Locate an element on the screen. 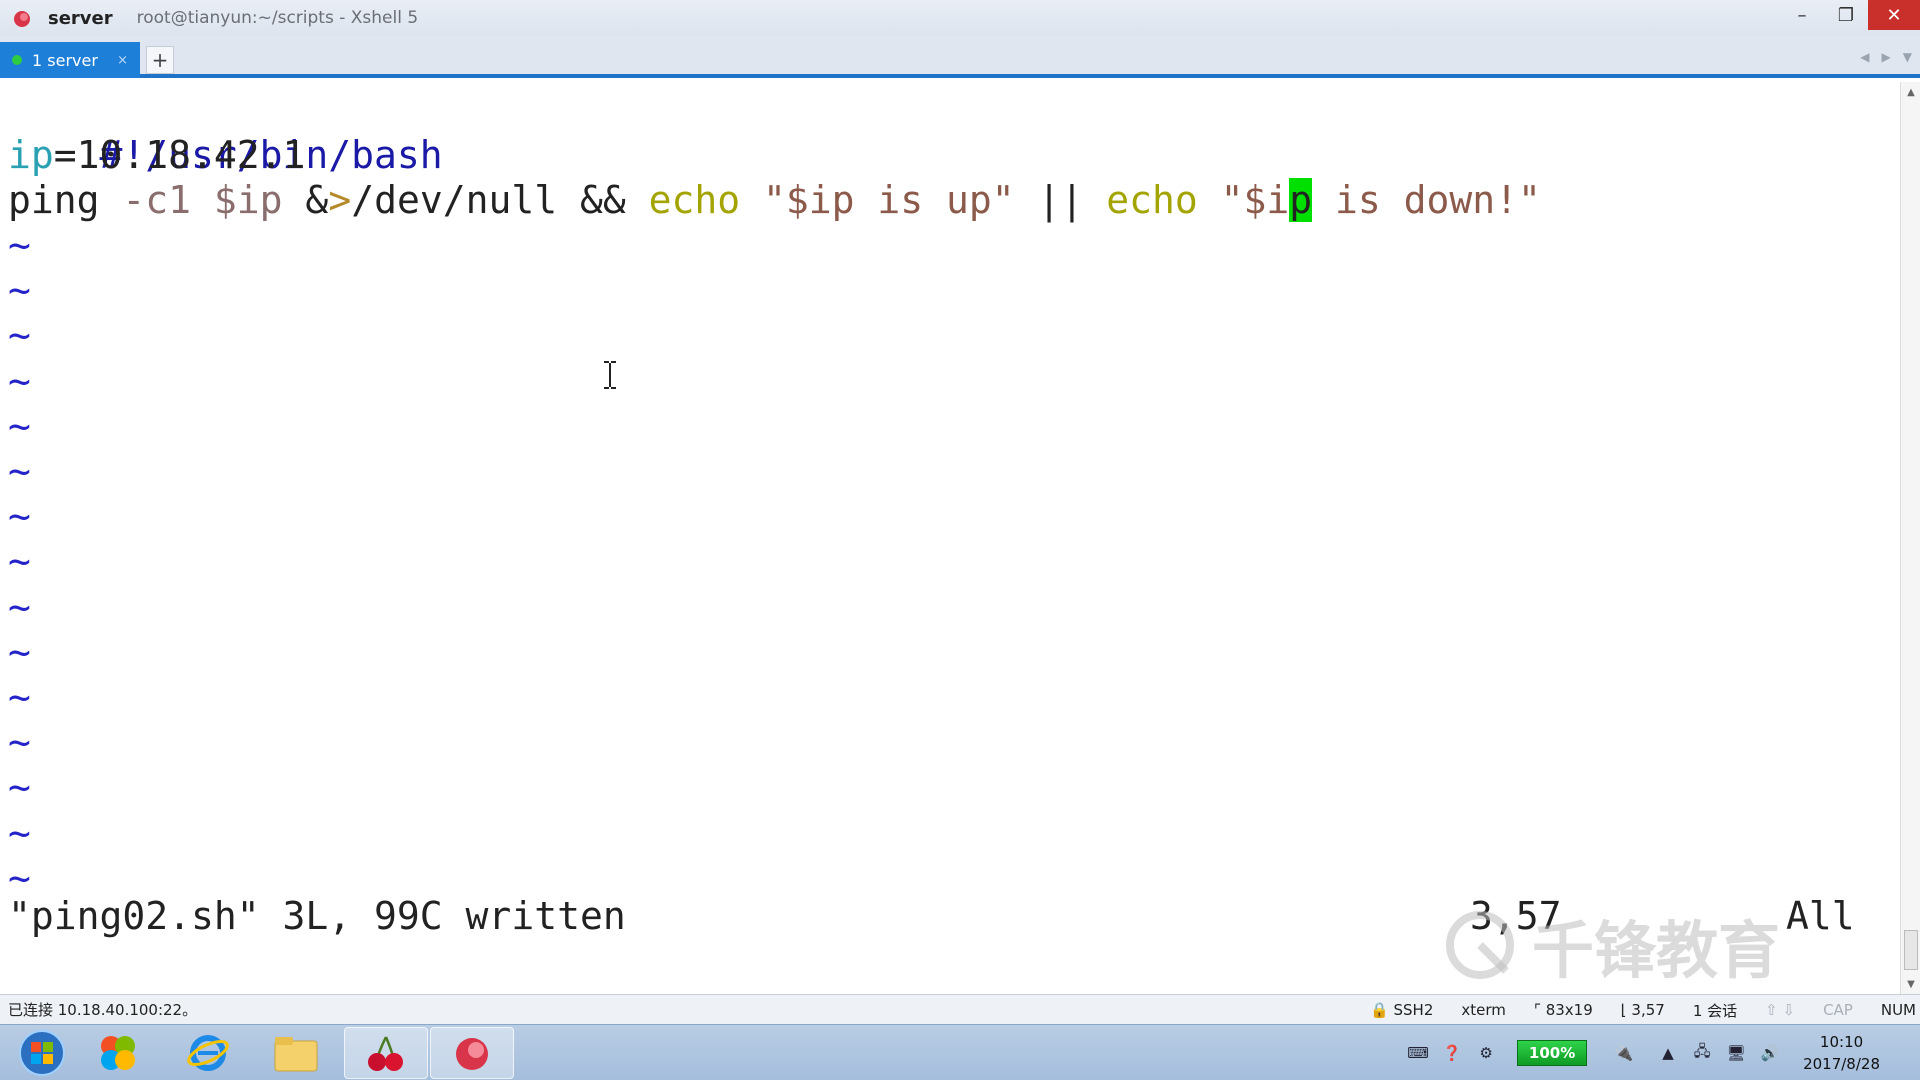 Image resolution: width=1920 pixels, height=1080 pixels. taskbar-cherry-app is located at coordinates (386, 1053).